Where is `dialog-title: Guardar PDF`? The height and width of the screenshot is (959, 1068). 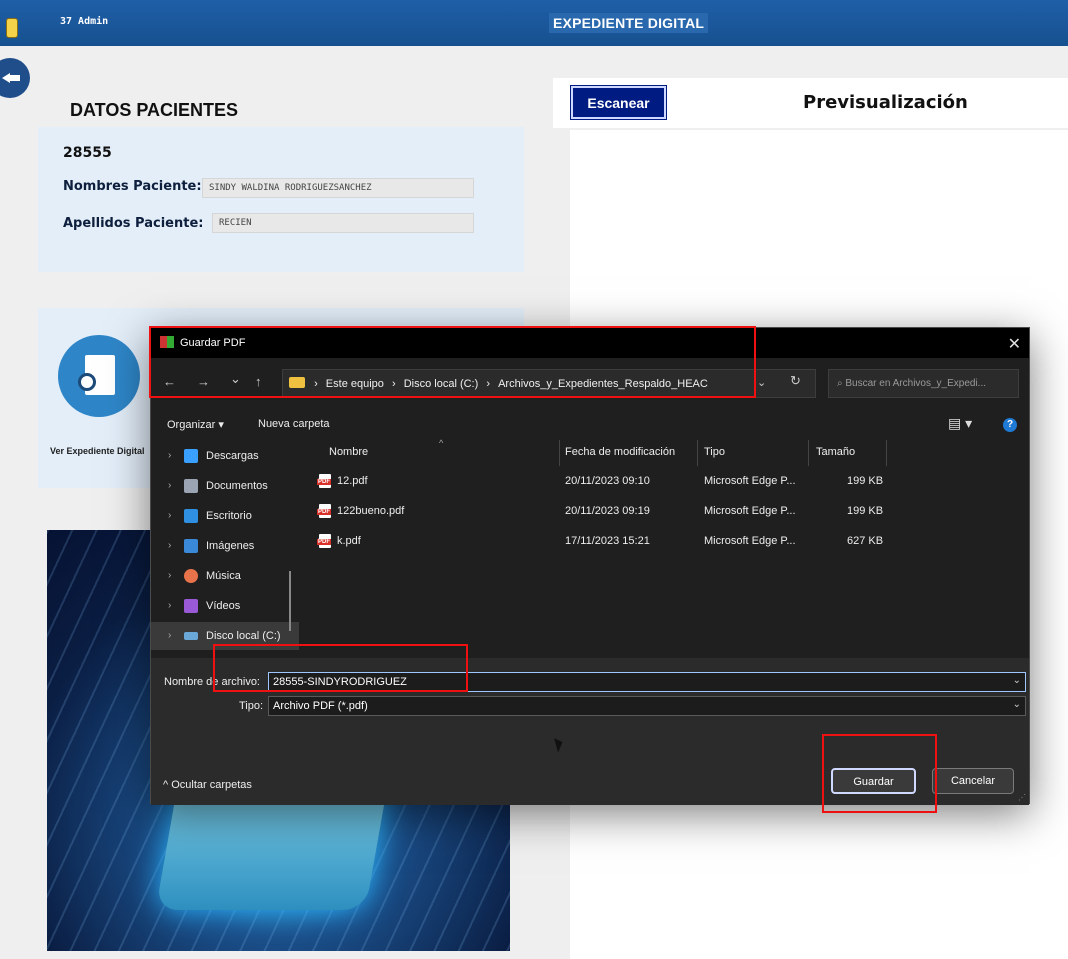 dialog-title: Guardar PDF is located at coordinates (213, 343).